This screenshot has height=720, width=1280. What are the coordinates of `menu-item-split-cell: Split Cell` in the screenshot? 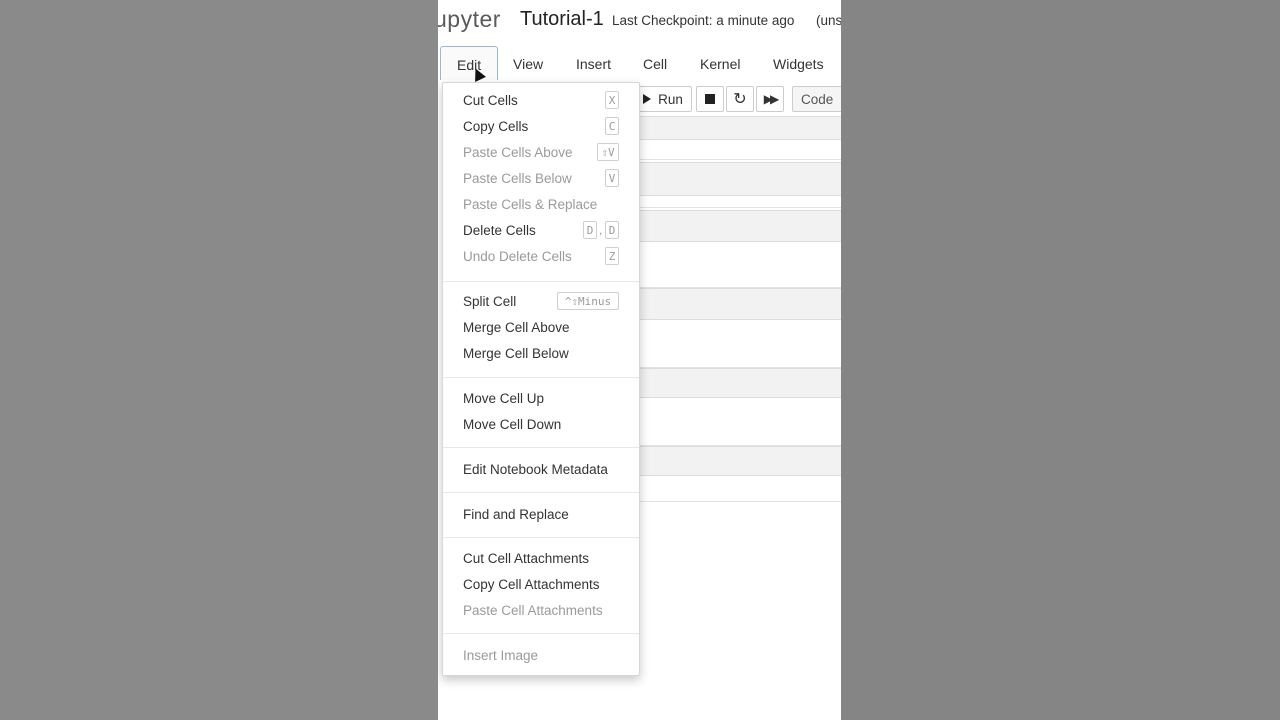 It's located at (489, 301).